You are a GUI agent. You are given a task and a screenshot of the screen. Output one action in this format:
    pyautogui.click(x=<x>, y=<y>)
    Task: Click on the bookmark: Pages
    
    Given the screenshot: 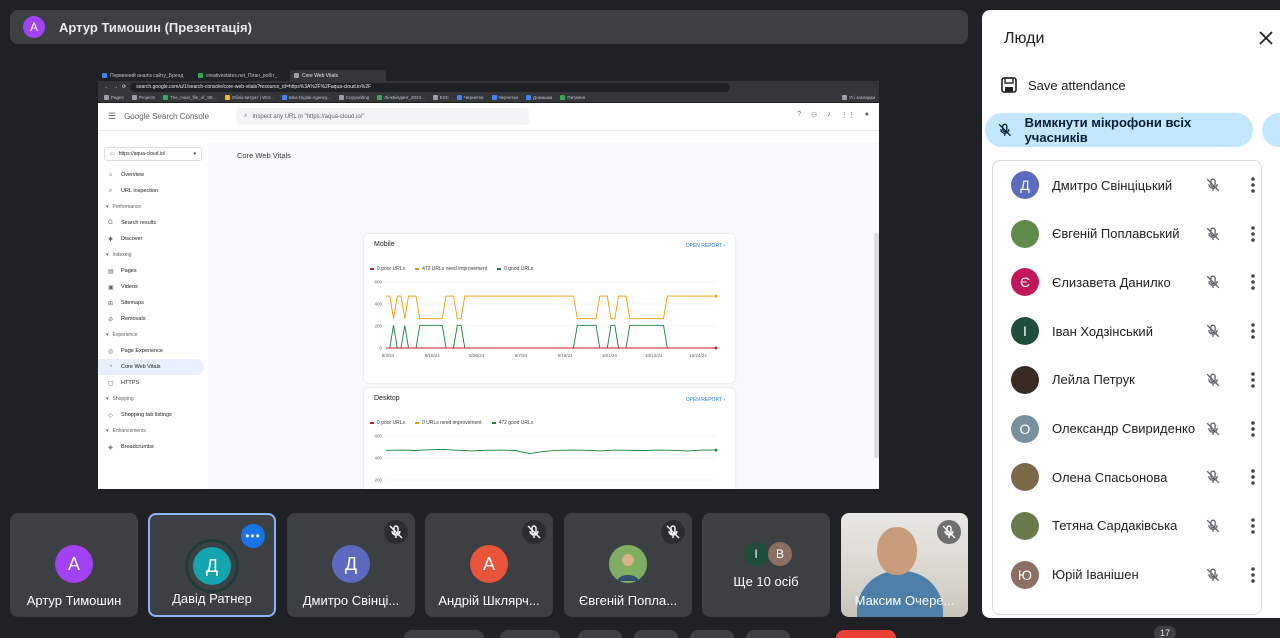 What is the action you would take?
    pyautogui.click(x=114, y=97)
    